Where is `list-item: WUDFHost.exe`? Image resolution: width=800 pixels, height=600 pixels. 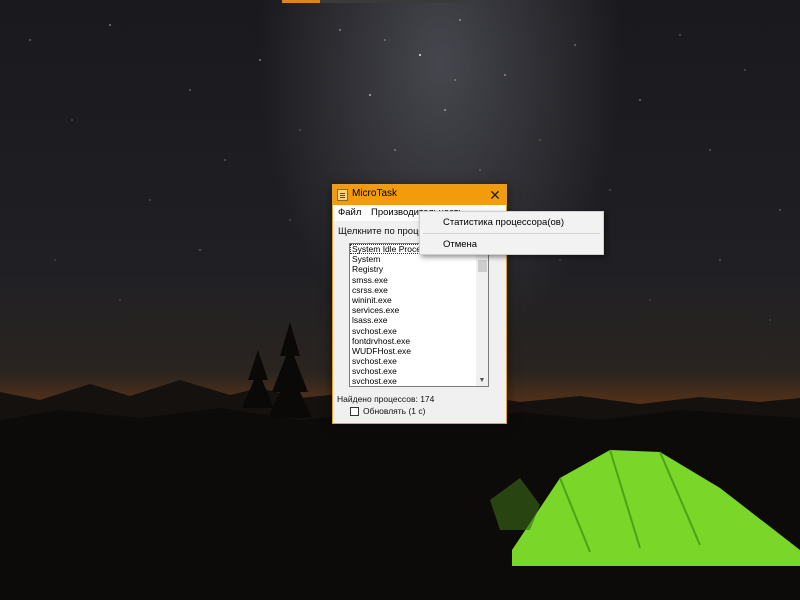
list-item: WUDFHost.exe is located at coordinates (413, 351).